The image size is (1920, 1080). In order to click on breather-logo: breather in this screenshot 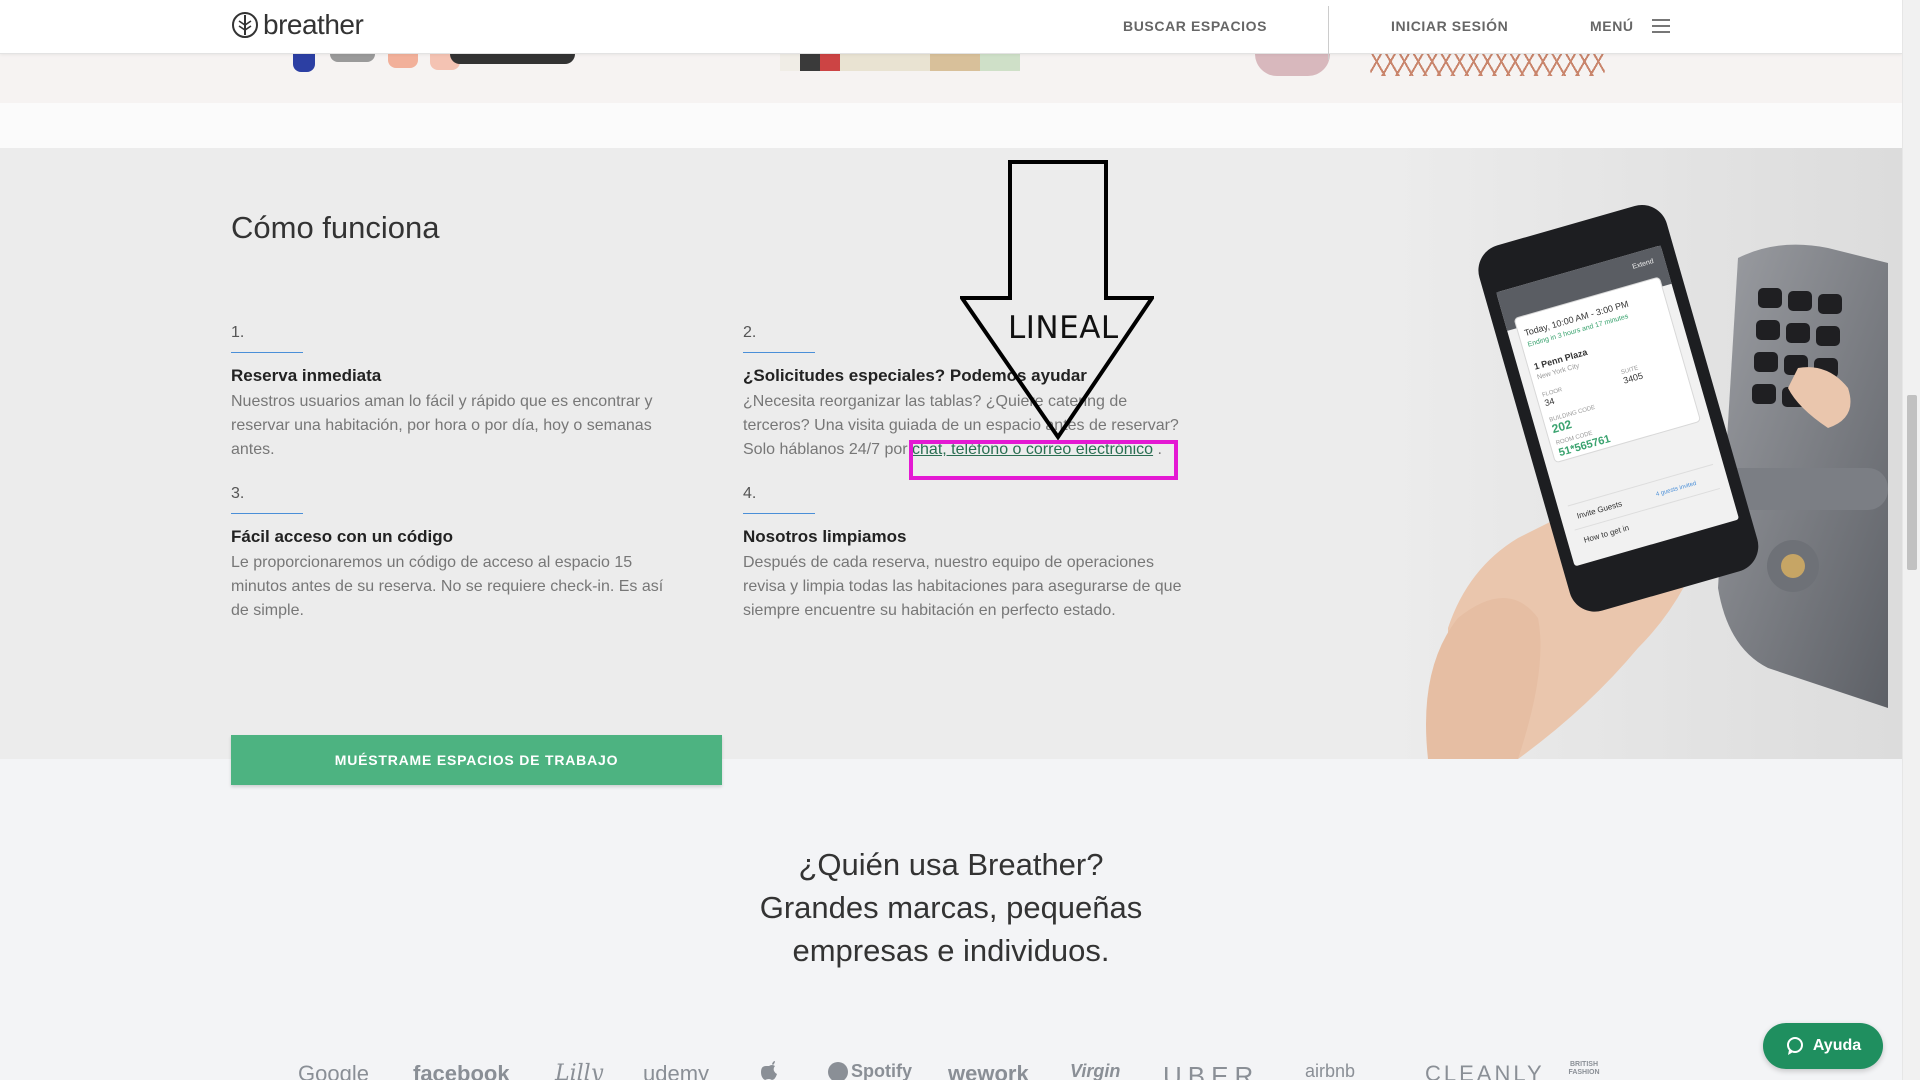, I will do `click(297, 24)`.